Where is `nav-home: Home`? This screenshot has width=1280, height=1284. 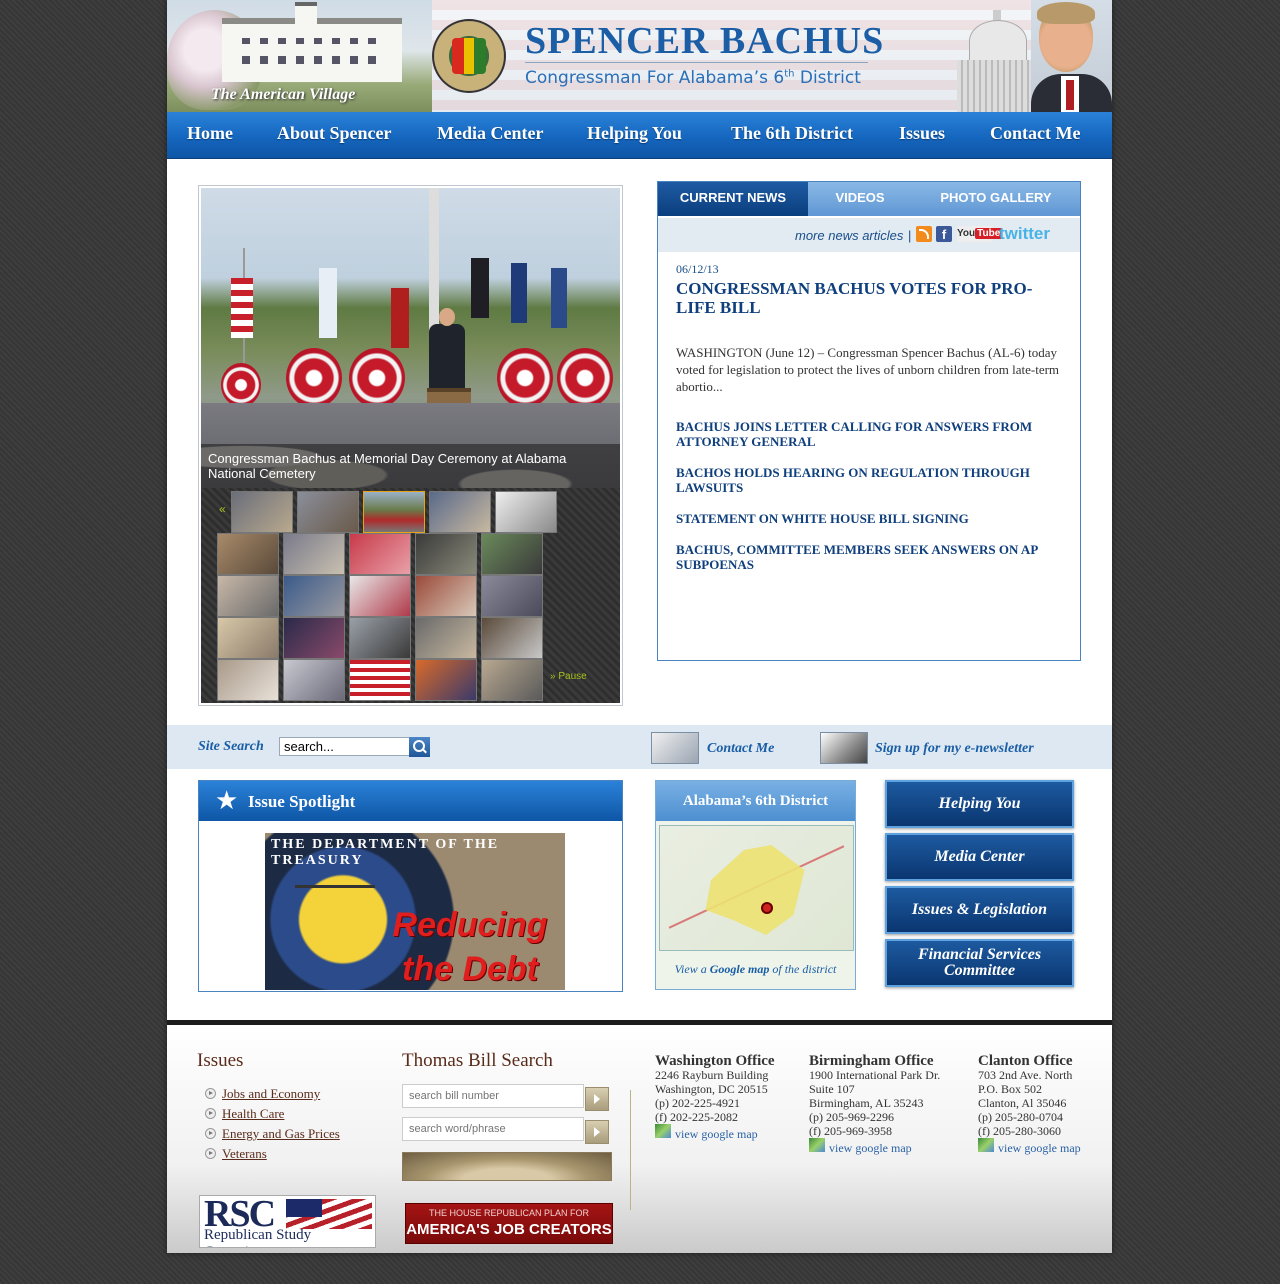 nav-home: Home is located at coordinates (210, 135).